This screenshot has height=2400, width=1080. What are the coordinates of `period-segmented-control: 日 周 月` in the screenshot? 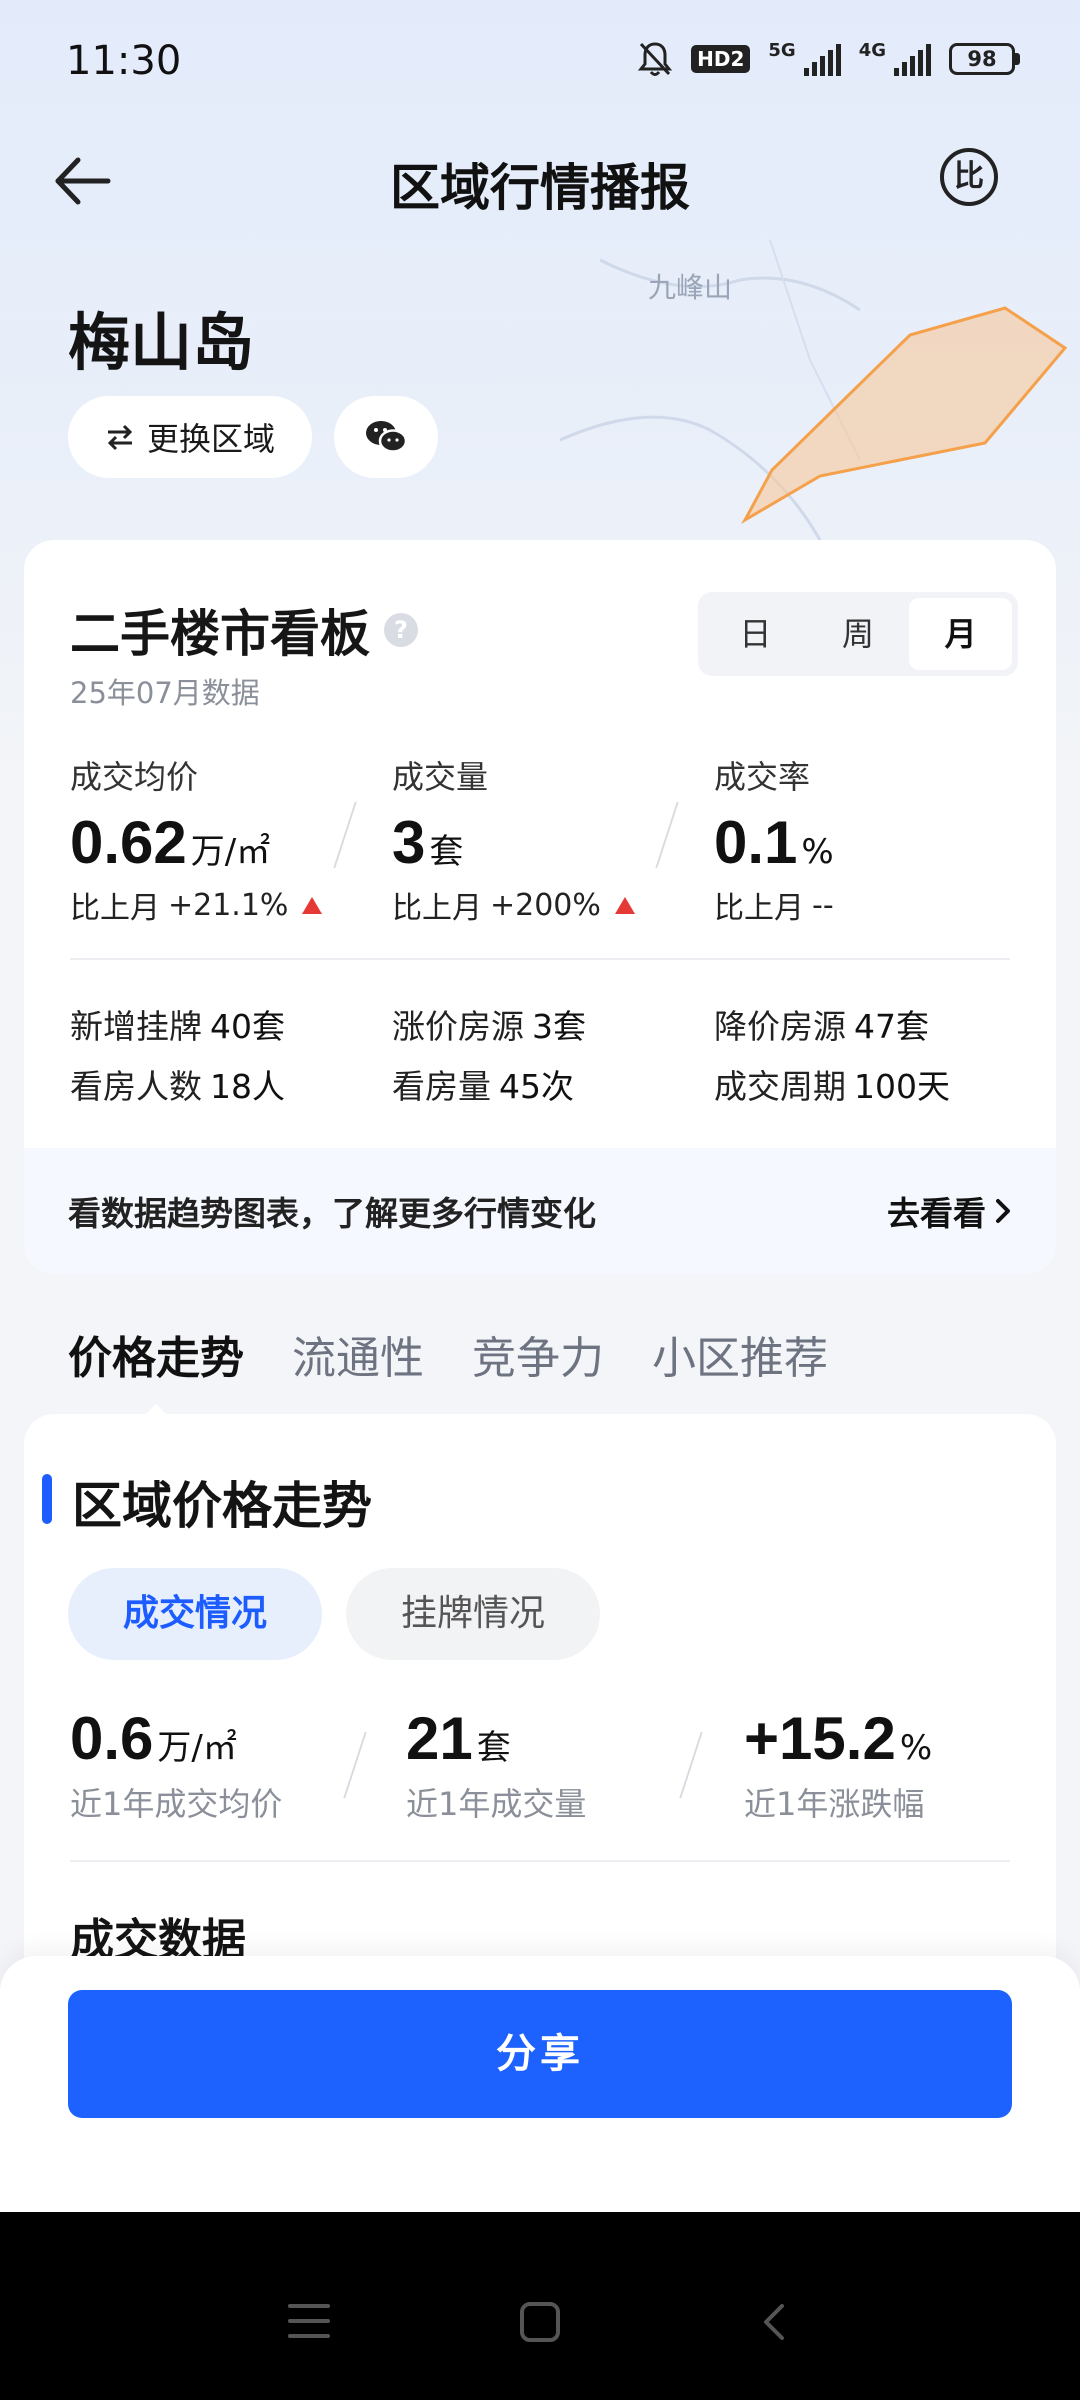 It's located at (858, 634).